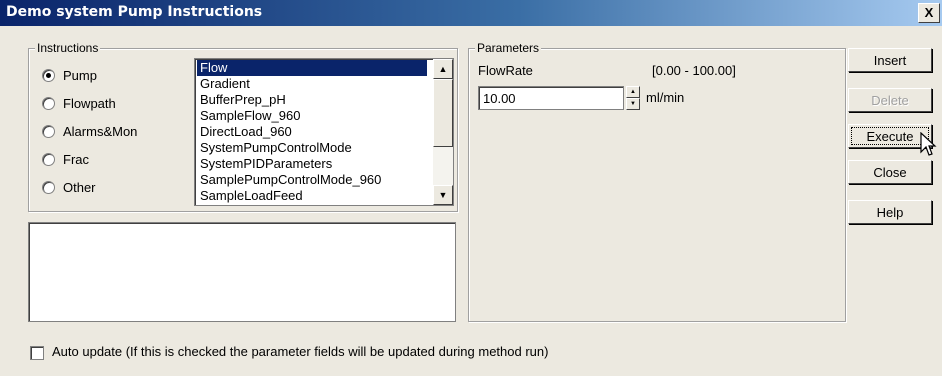 The height and width of the screenshot is (376, 942). What do you see at coordinates (928, 144) in the screenshot?
I see `mouse-cursor-icon` at bounding box center [928, 144].